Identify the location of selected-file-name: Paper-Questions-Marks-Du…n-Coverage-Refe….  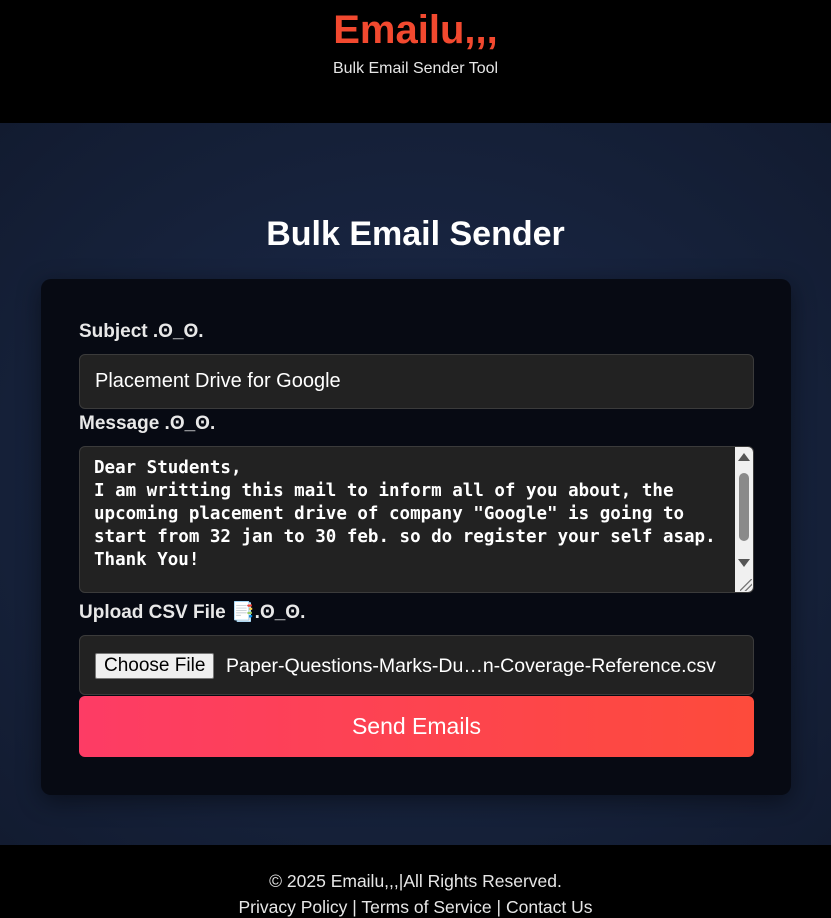
(471, 666).